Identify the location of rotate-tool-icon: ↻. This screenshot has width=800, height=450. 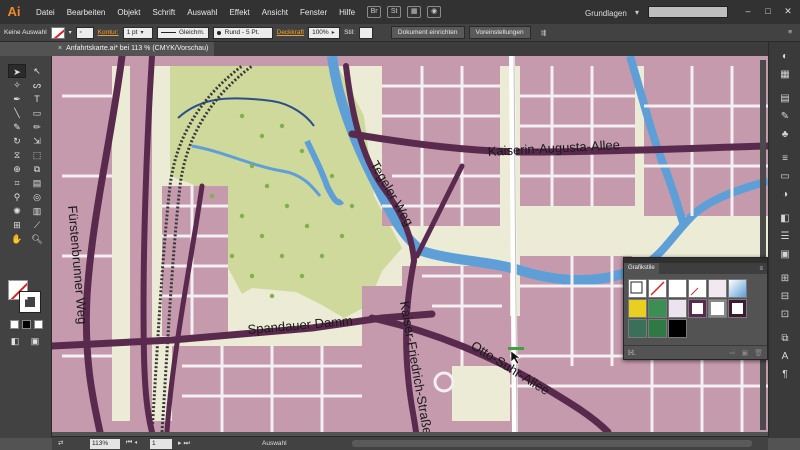
(17, 141).